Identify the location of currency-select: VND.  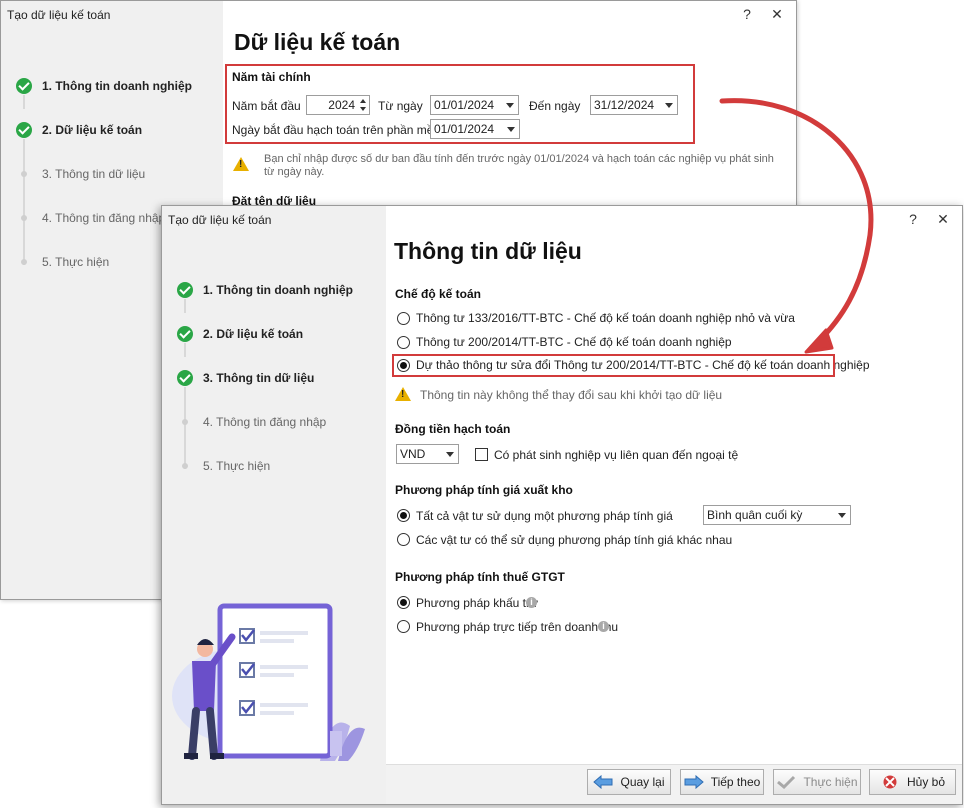
(427, 454).